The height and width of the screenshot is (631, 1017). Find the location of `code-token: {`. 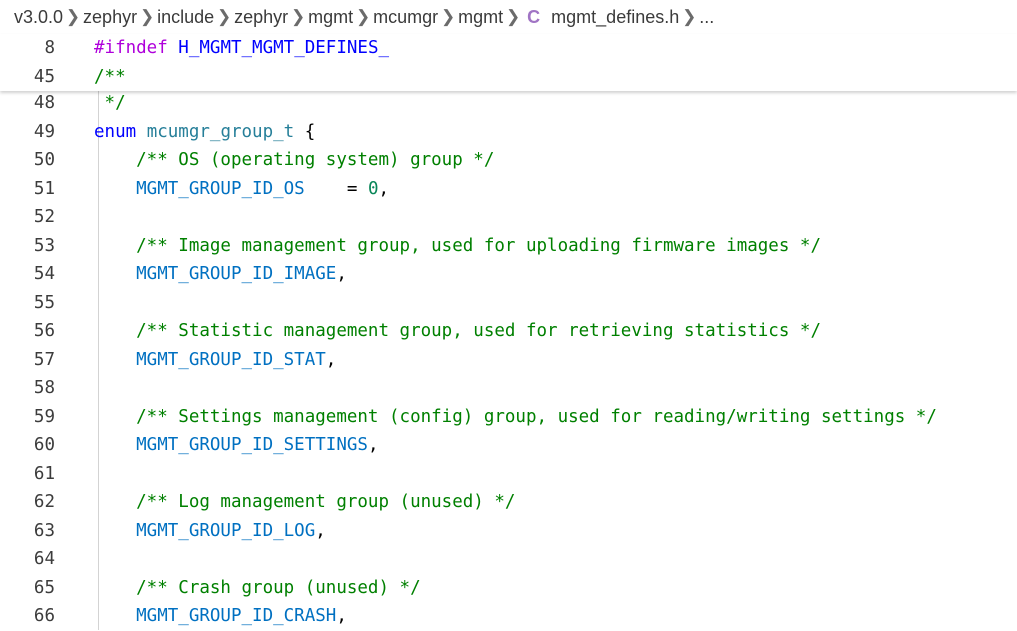

code-token: { is located at coordinates (305, 131).